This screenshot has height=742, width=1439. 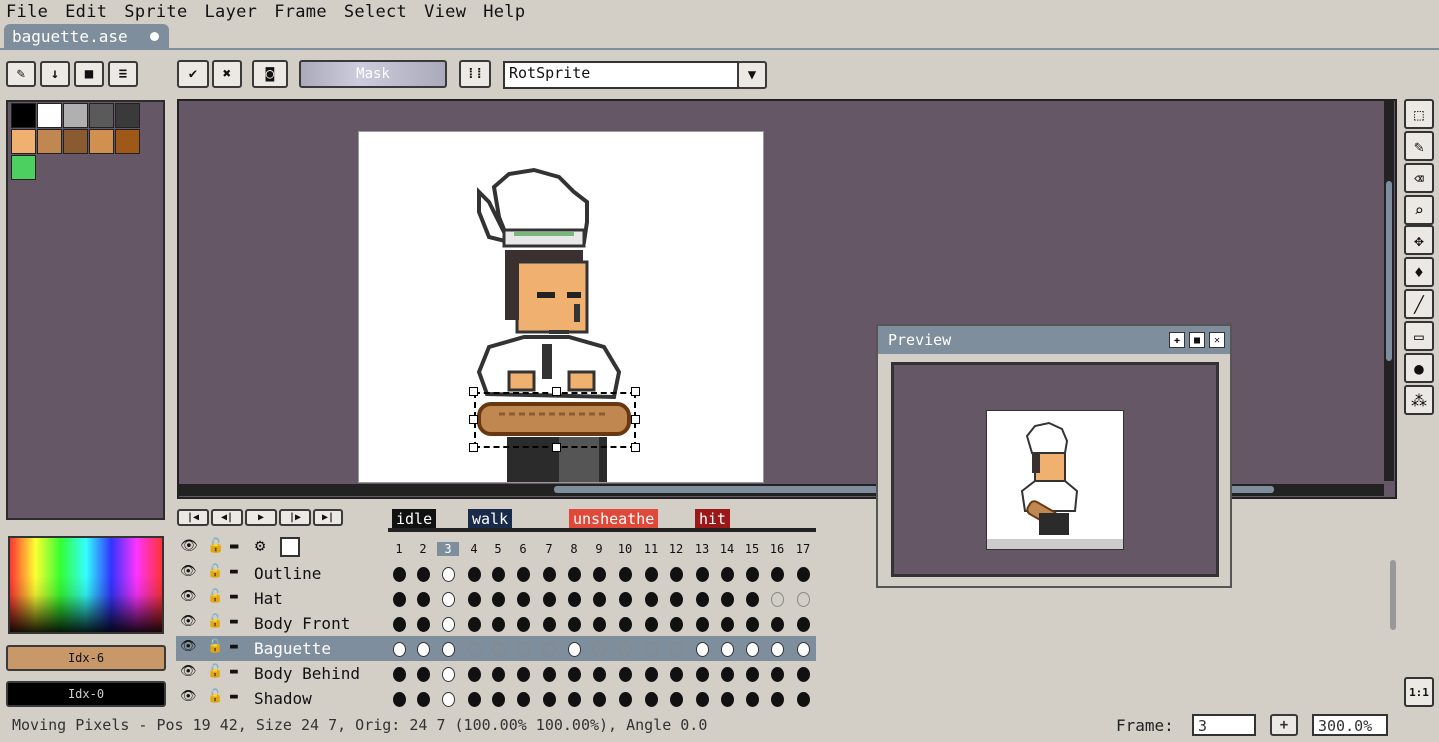 What do you see at coordinates (260, 546) in the screenshot?
I see `gear-icon: ⚙` at bounding box center [260, 546].